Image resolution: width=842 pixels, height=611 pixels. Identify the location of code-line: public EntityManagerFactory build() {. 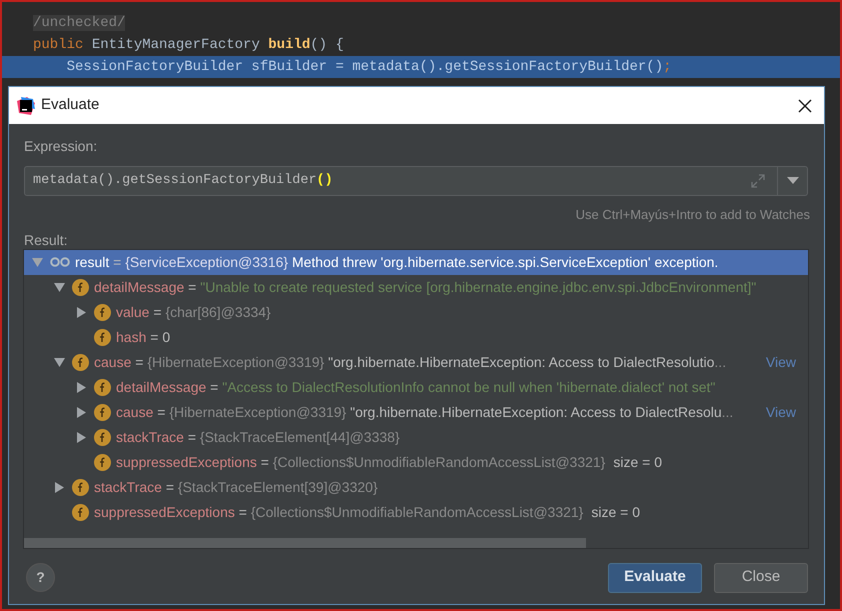
(188, 45).